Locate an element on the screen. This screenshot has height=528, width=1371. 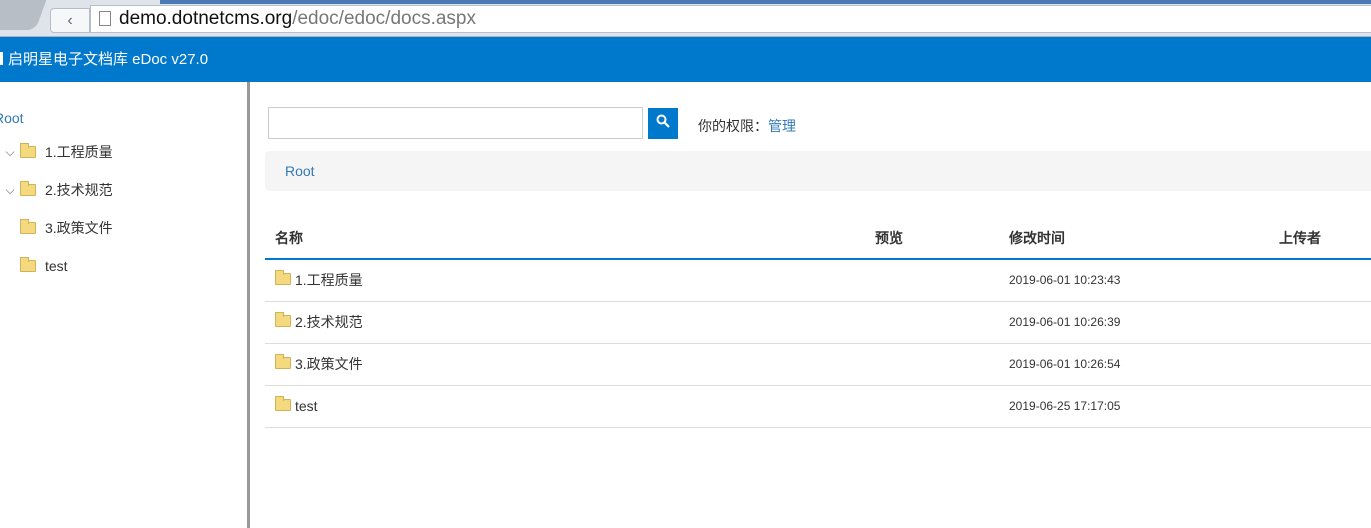
search-button is located at coordinates (663, 123).